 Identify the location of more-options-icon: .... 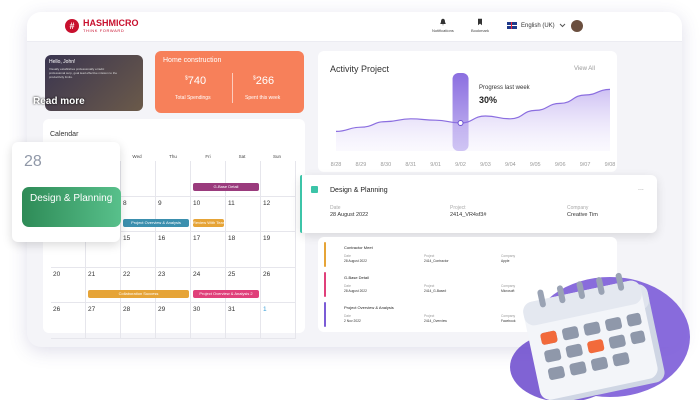
(641, 188).